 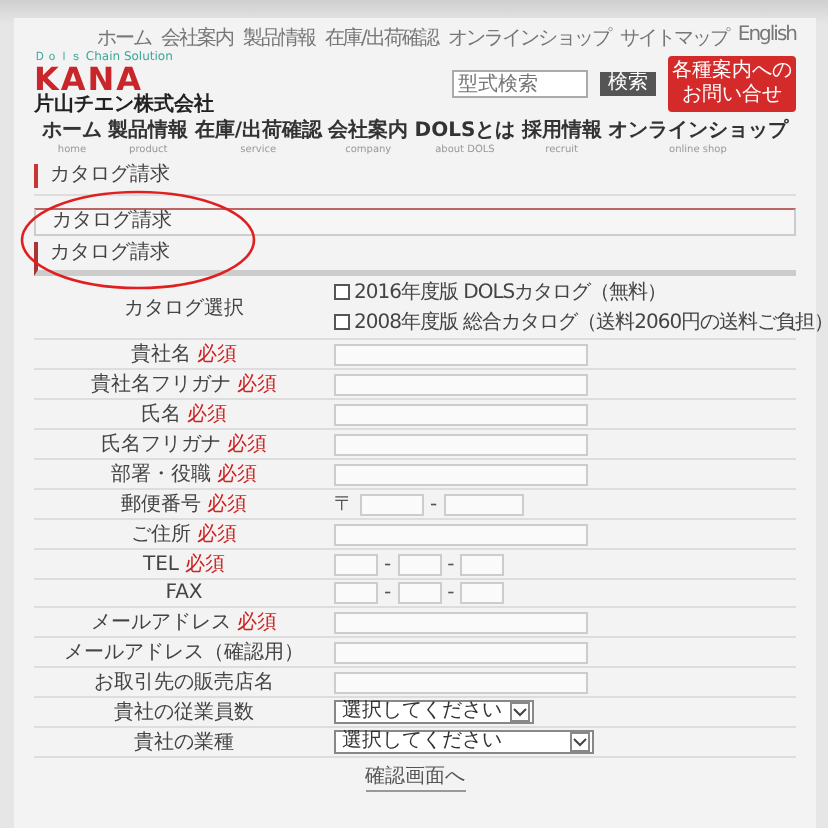 I want to click on top-nav-link: オンラインショップ, so click(x=528, y=38).